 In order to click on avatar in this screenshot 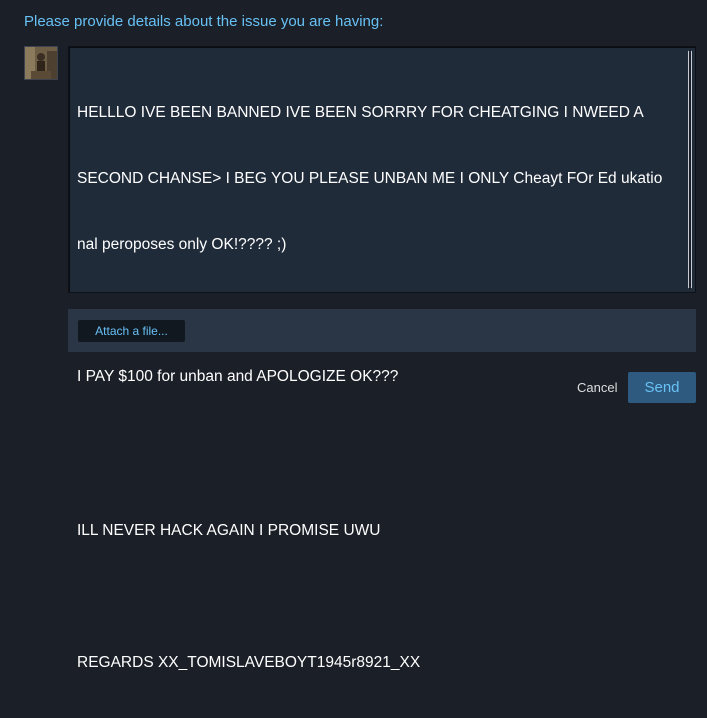, I will do `click(41, 63)`.